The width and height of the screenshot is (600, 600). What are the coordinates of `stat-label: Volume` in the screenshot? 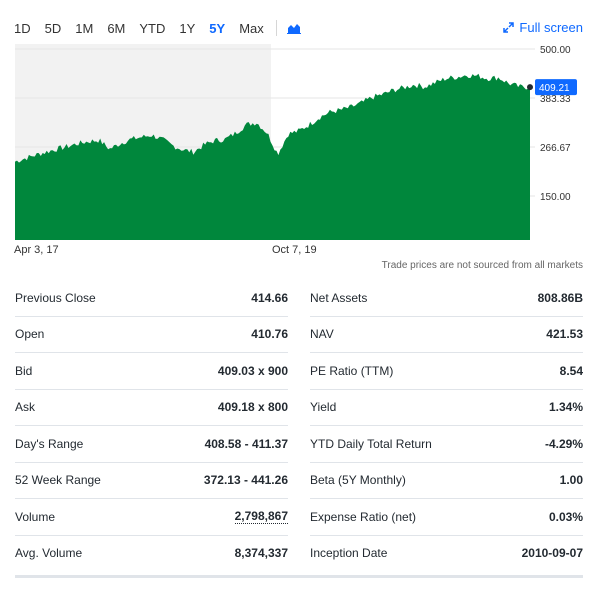 It's located at (35, 516).